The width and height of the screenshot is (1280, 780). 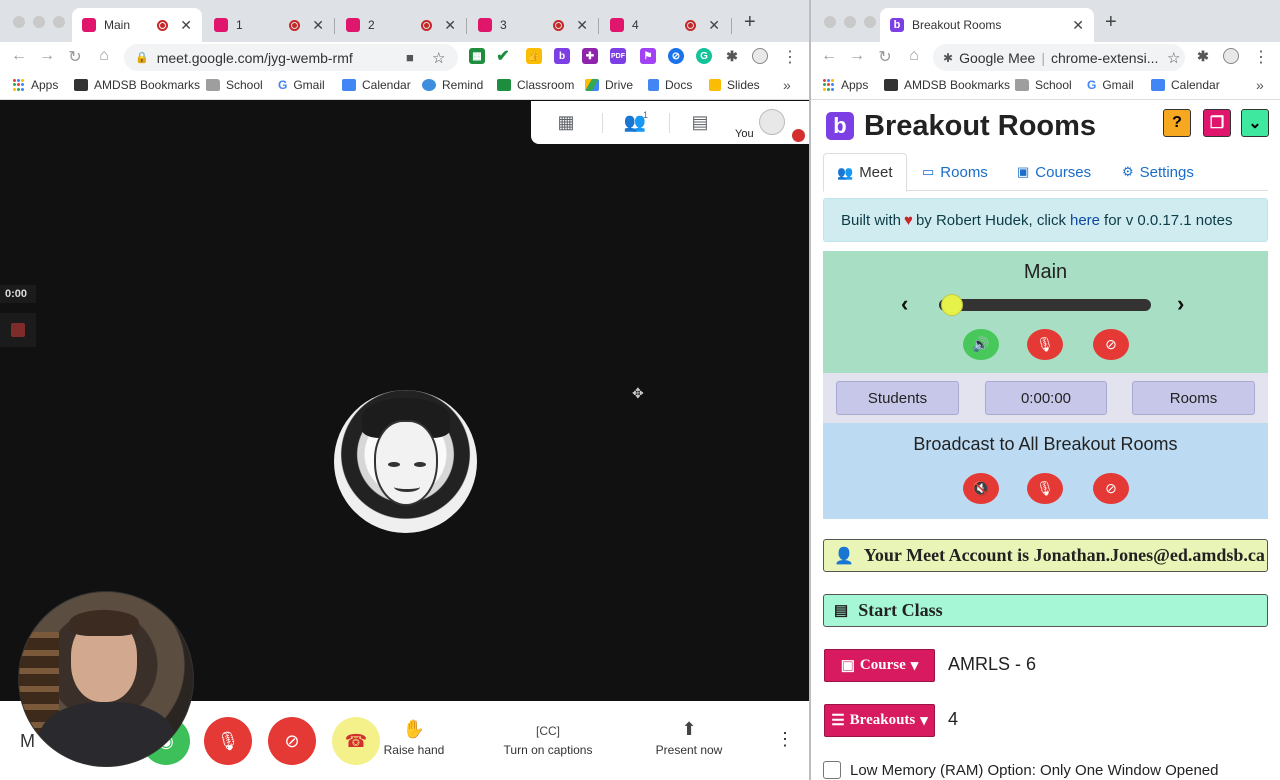 What do you see at coordinates (832, 770) in the screenshot?
I see `low-memory-checkbox` at bounding box center [832, 770].